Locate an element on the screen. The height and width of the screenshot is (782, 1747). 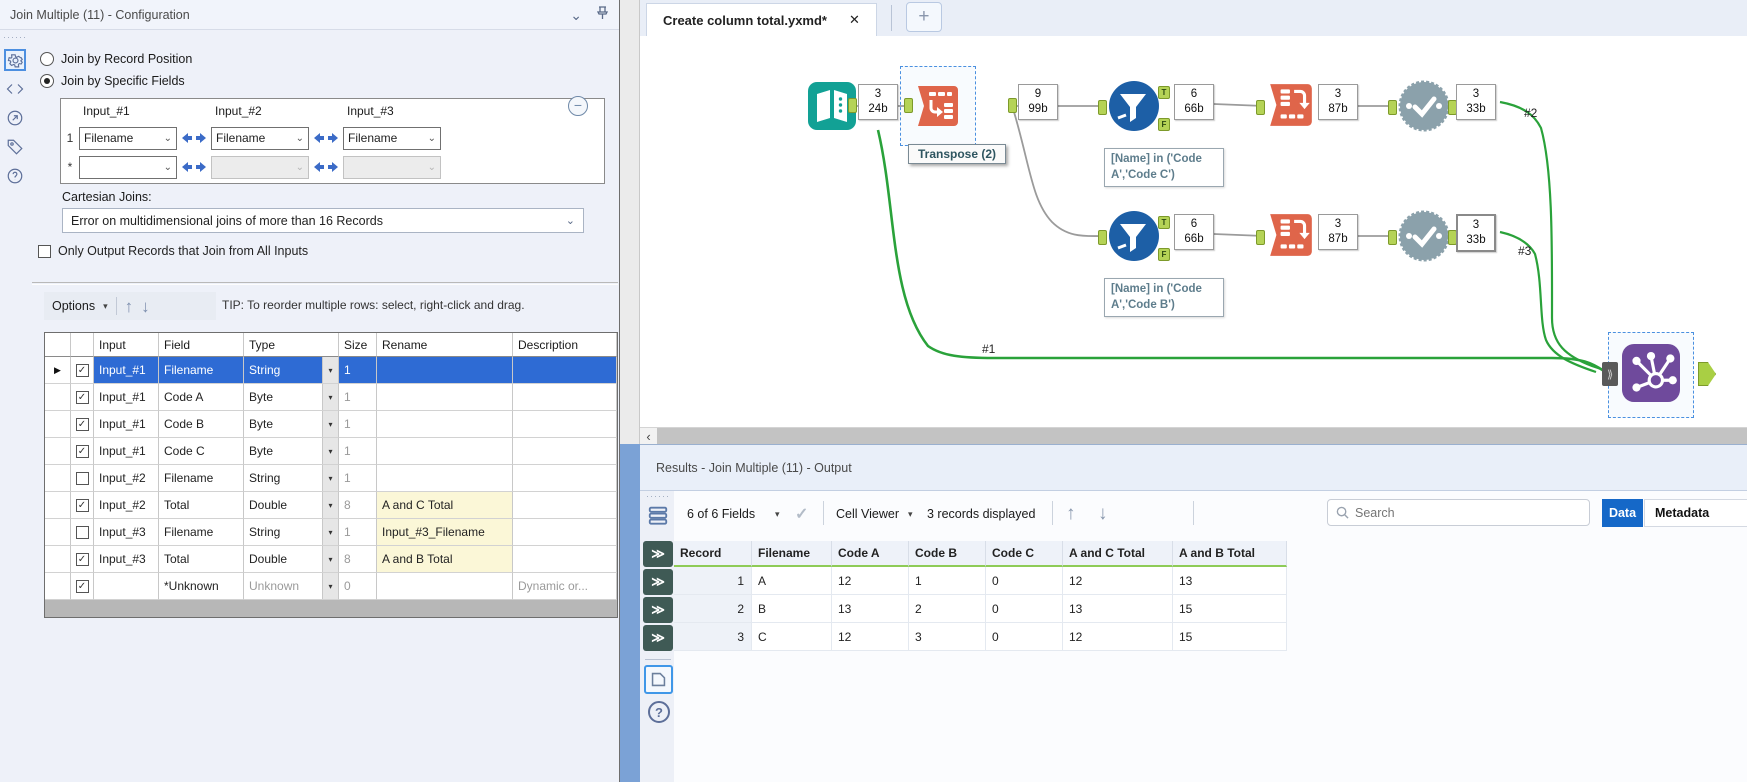
help-tab-icon is located at coordinates (15, 176).